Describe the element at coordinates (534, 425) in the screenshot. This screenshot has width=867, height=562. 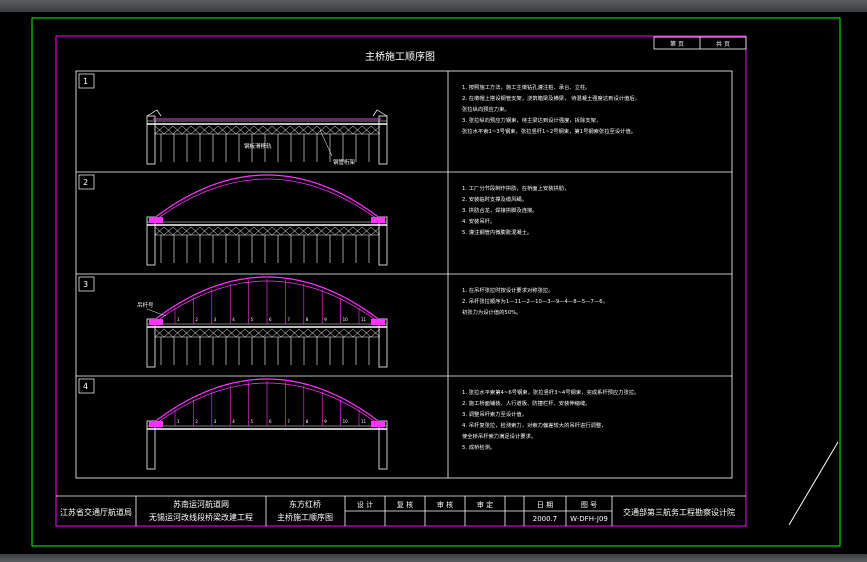
I see `note-line: 4. 吊杆复张拉，检测索力，对索力偏差较大的吊杆进行调整，` at that location.